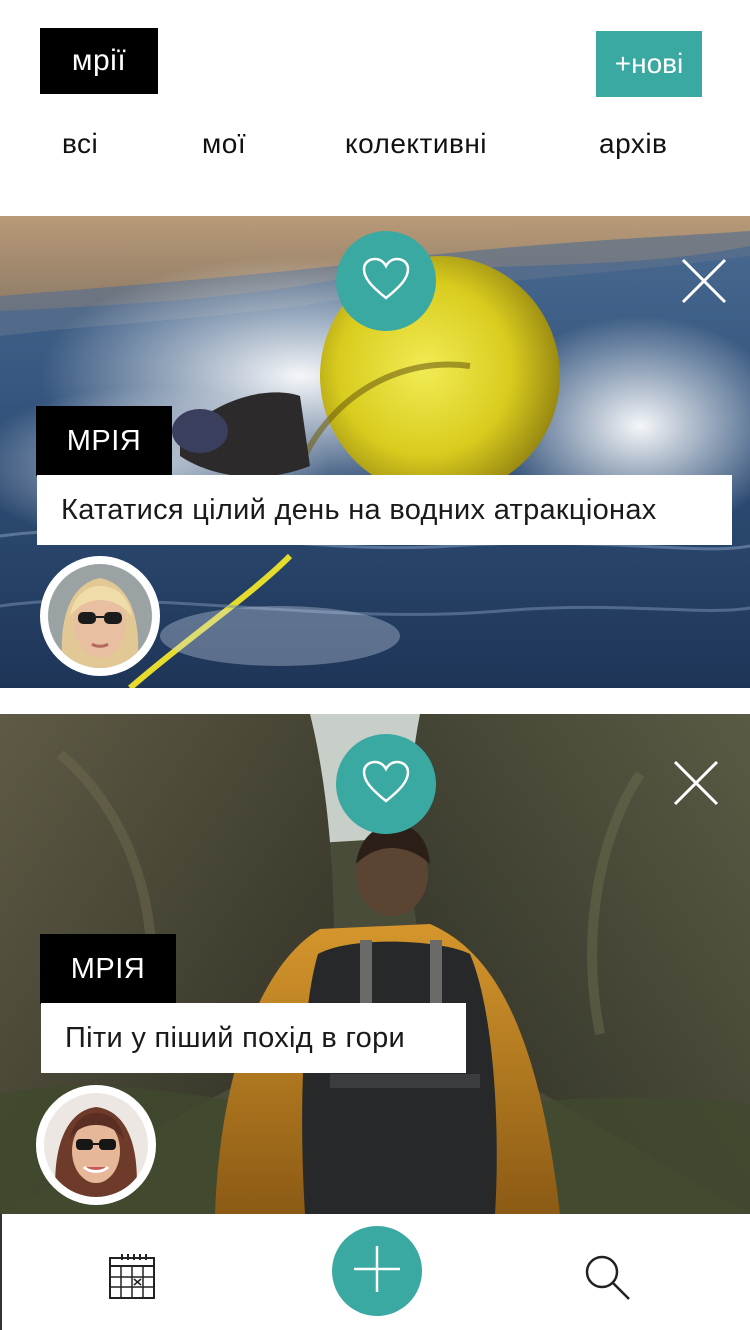  What do you see at coordinates (633, 144) in the screenshot?
I see `tab-archive: архів` at bounding box center [633, 144].